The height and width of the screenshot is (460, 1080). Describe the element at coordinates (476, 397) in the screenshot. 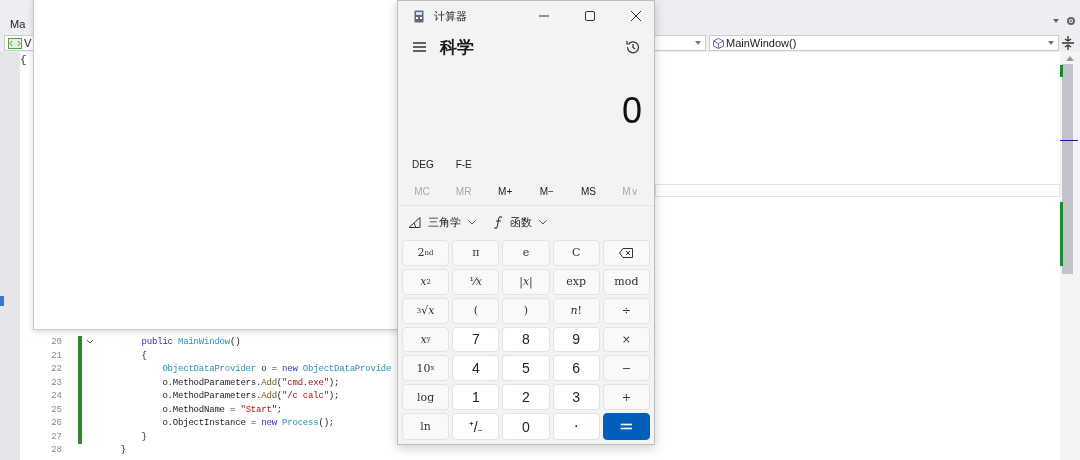

I see `calc-key: 1` at that location.